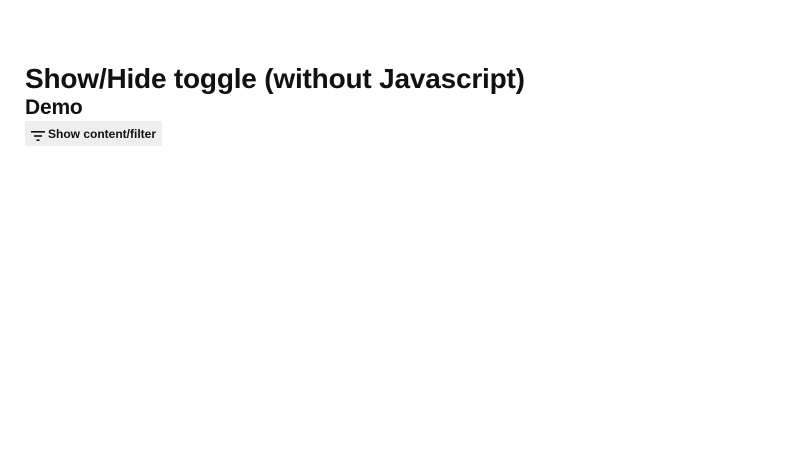 The height and width of the screenshot is (450, 800). What do you see at coordinates (38, 135) in the screenshot?
I see `filter-icon` at bounding box center [38, 135].